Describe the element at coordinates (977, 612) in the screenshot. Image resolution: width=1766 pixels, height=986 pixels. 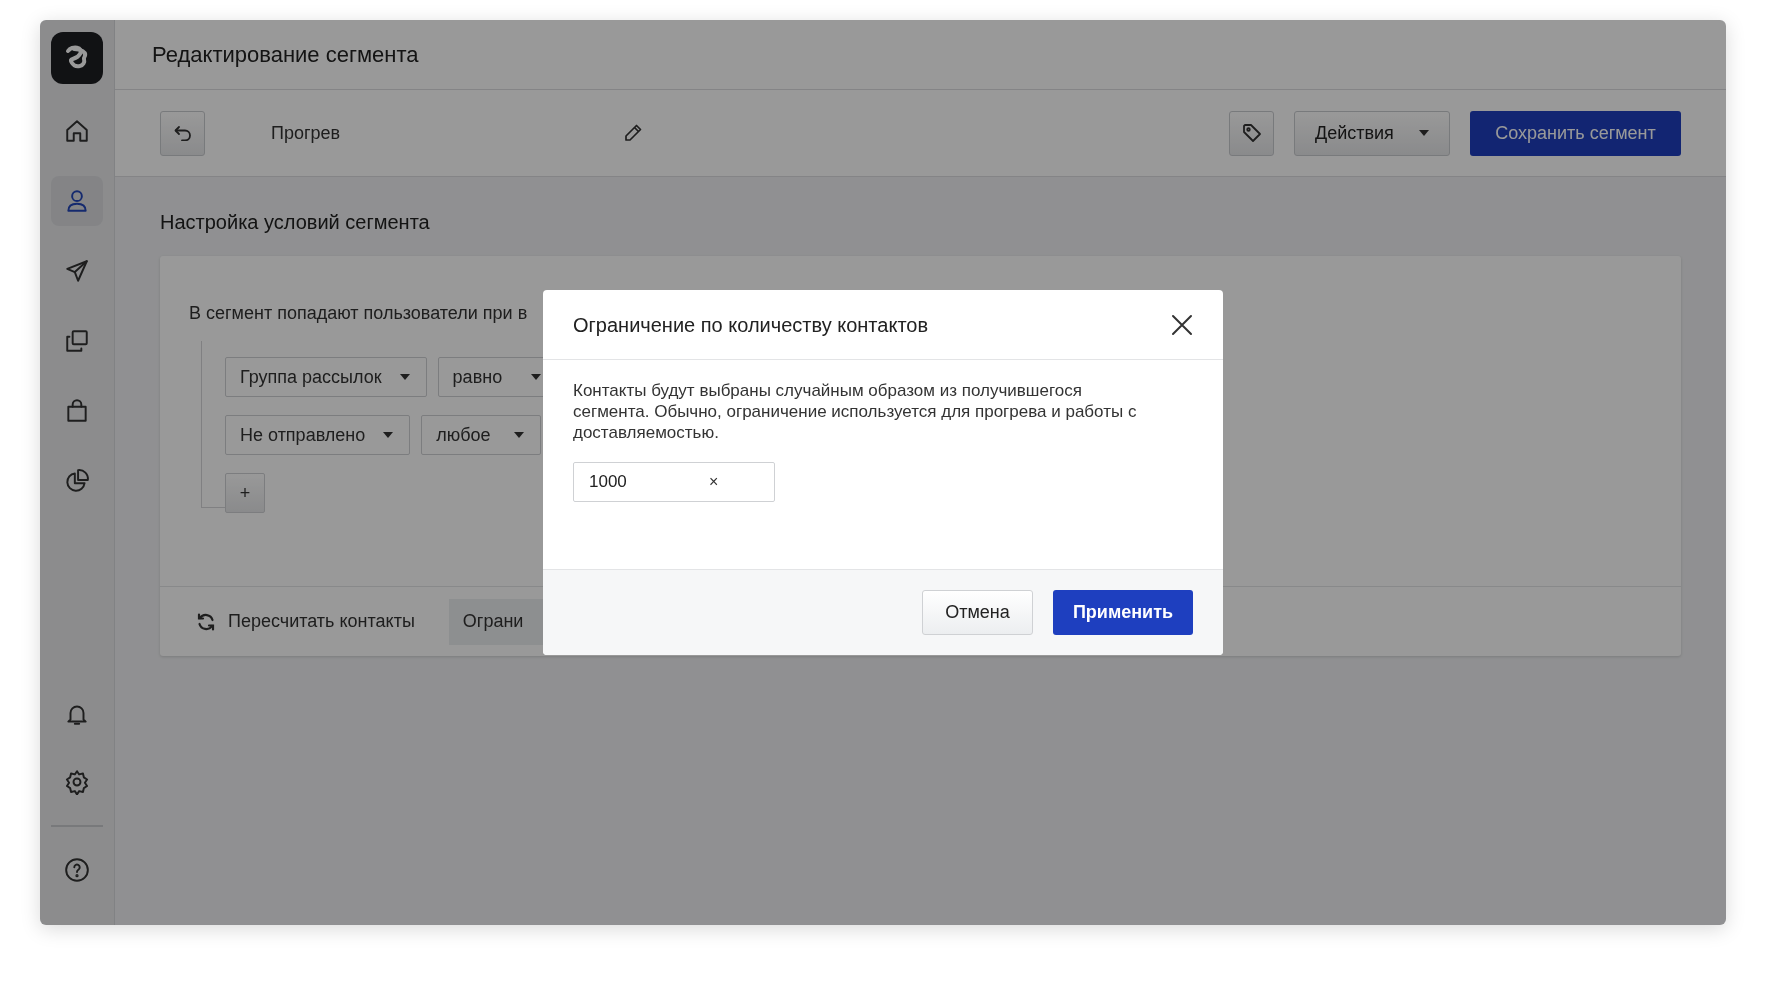
I see `cancel-button: Отмена` at that location.